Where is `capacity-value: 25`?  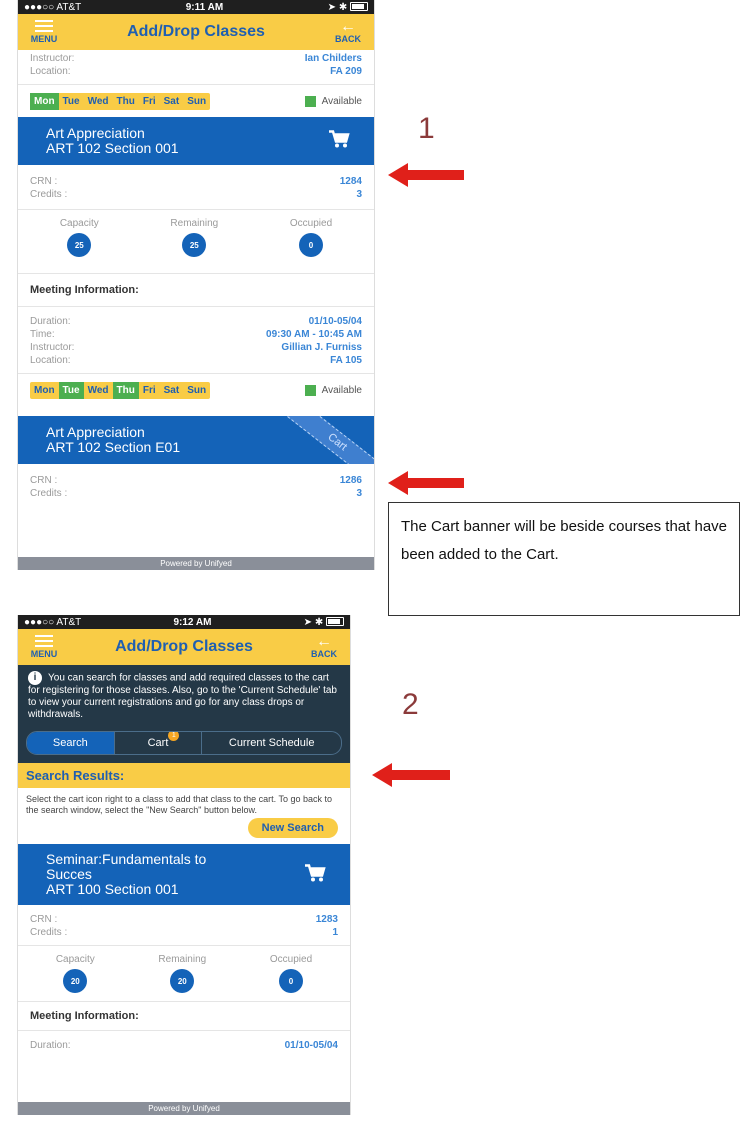
capacity-value: 25 is located at coordinates (79, 245).